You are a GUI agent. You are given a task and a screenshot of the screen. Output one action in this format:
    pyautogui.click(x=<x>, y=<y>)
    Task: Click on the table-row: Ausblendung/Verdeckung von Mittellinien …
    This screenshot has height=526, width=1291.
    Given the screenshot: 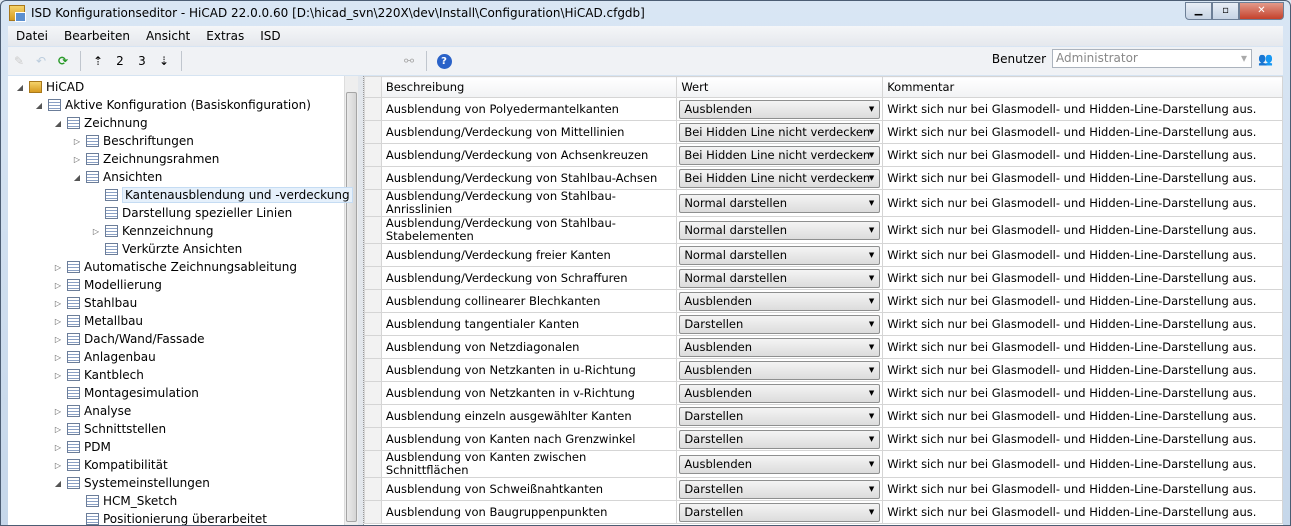 What is the action you would take?
    pyautogui.click(x=823, y=132)
    